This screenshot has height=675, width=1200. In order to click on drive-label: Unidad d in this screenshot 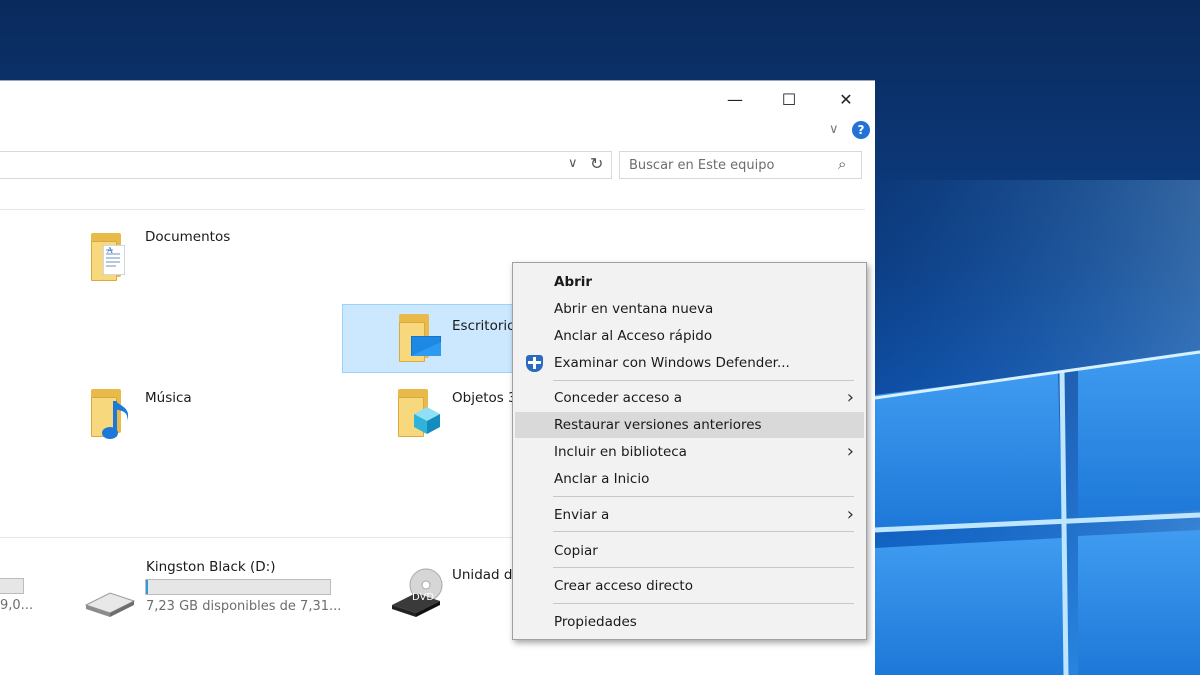, I will do `click(482, 575)`.